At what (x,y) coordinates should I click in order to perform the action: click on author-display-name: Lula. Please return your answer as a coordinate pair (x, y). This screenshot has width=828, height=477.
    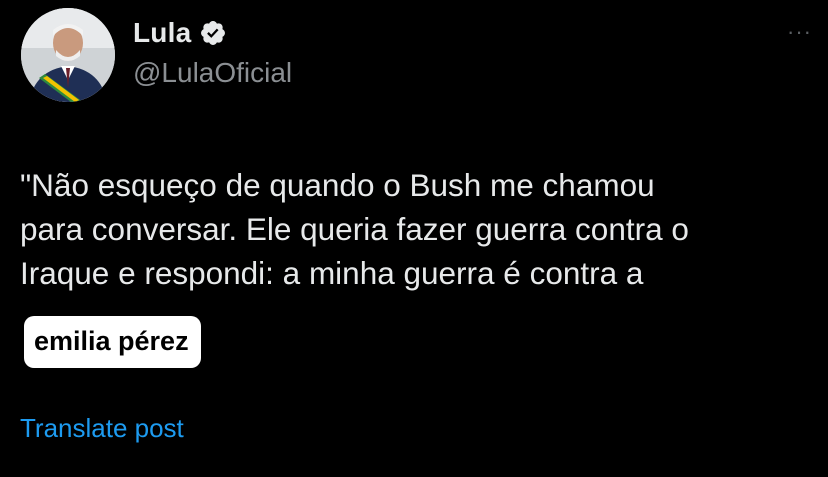
    Looking at the image, I should click on (162, 33).